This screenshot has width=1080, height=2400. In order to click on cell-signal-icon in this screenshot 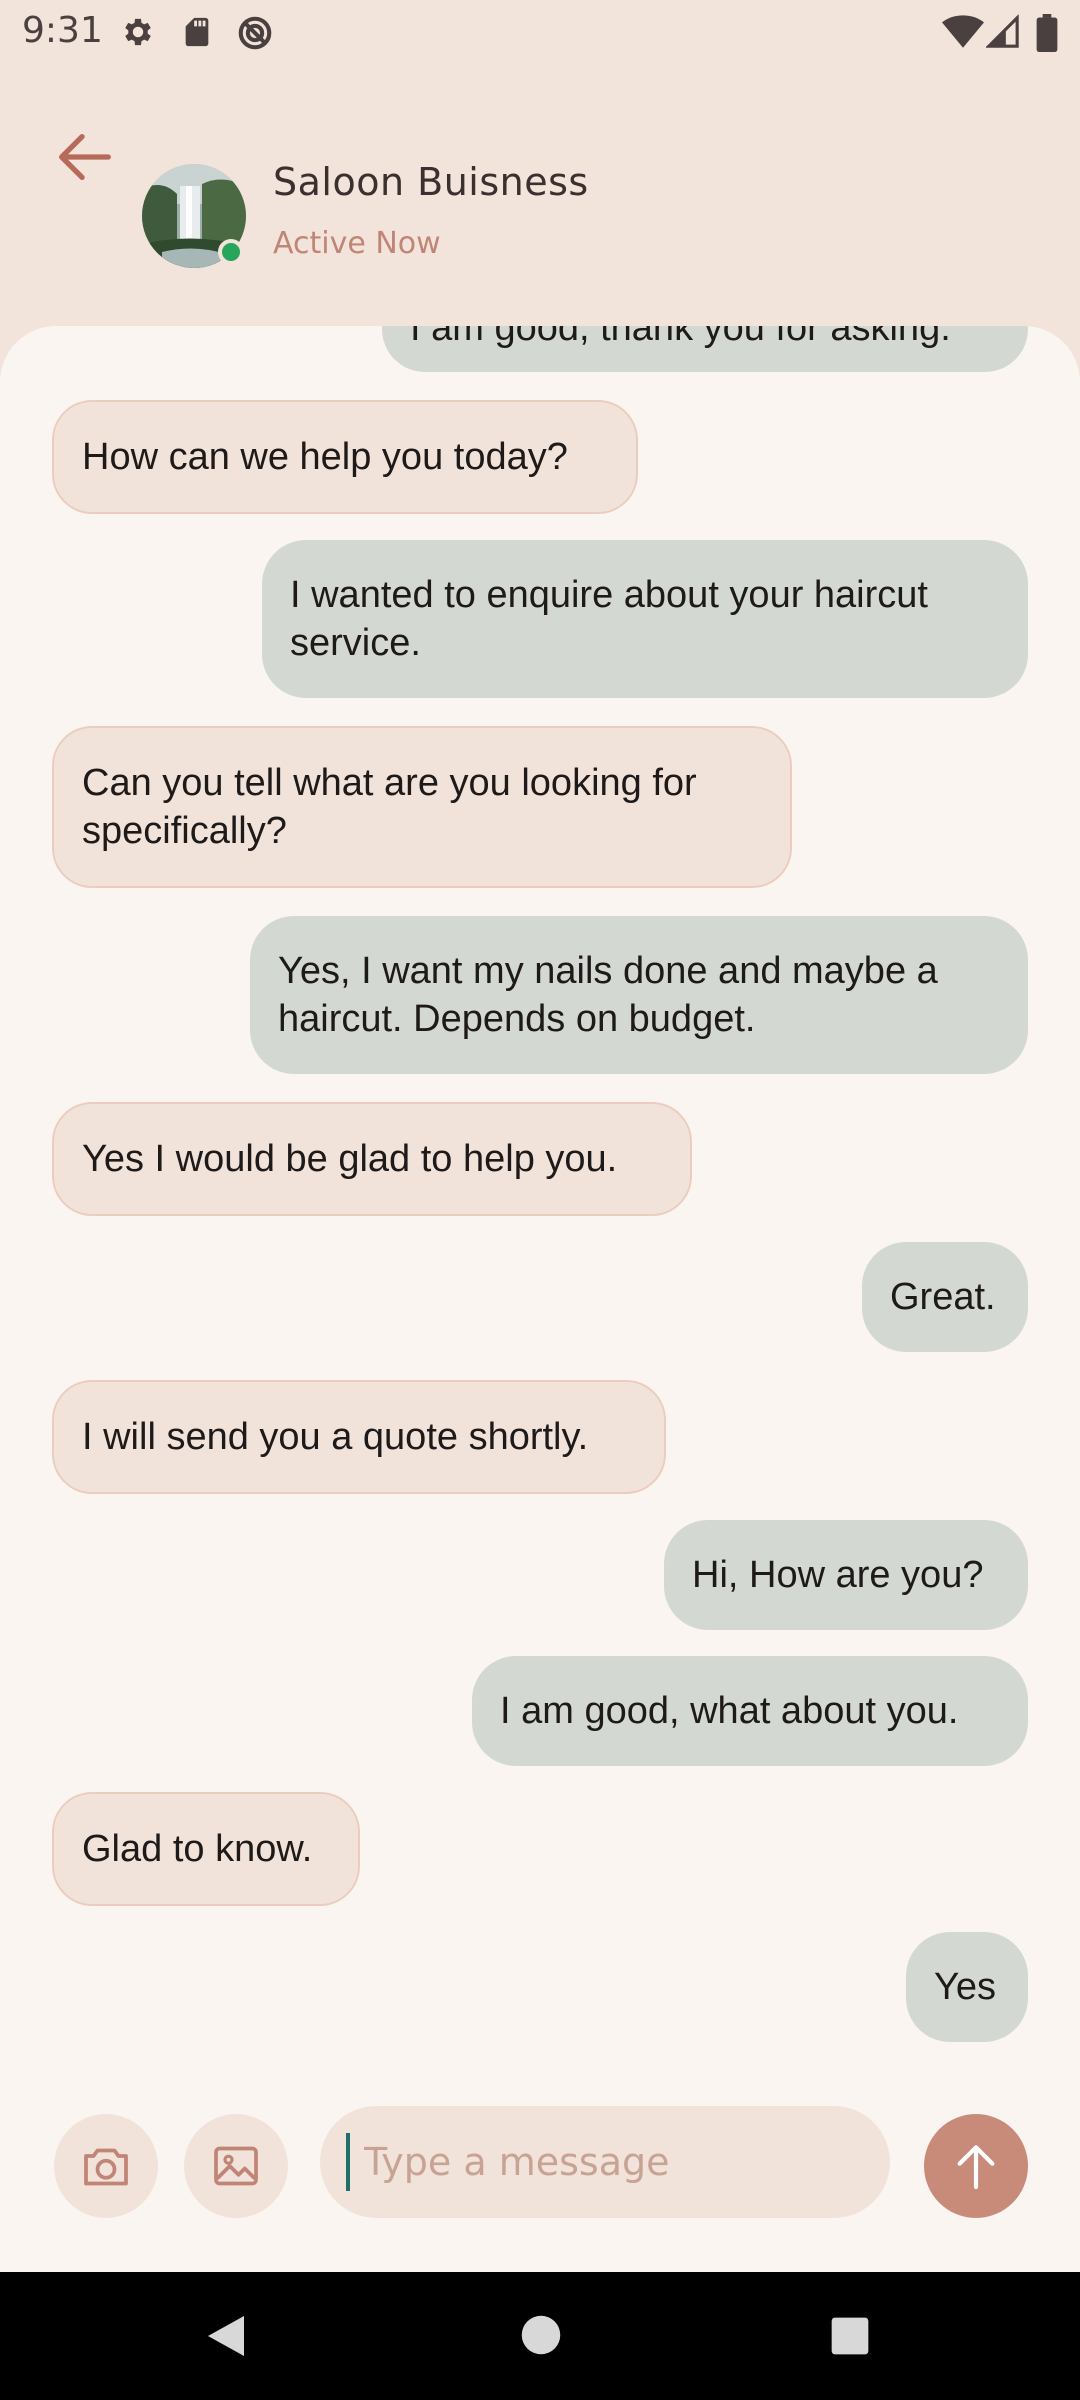, I will do `click(1002, 31)`.